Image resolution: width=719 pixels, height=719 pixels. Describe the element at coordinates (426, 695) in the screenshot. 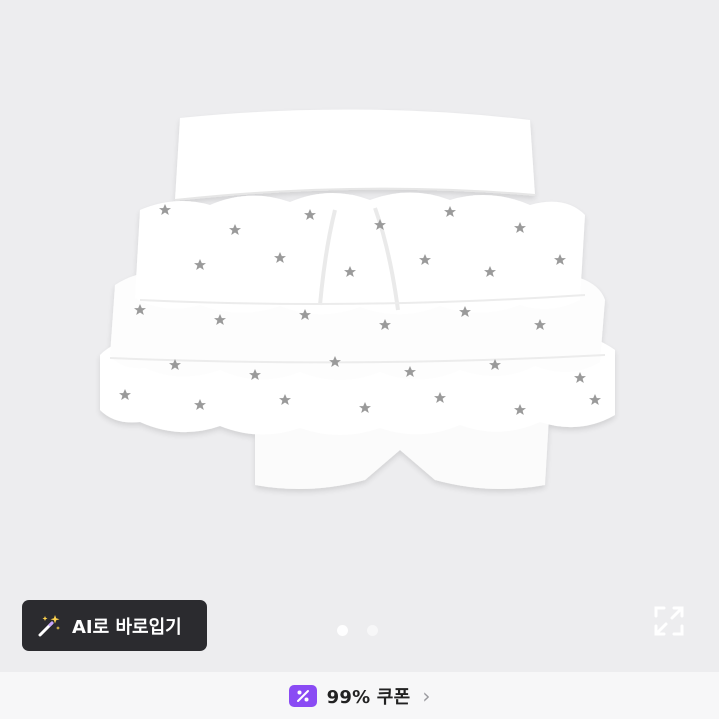

I see `chevron-right-icon: ›` at that location.